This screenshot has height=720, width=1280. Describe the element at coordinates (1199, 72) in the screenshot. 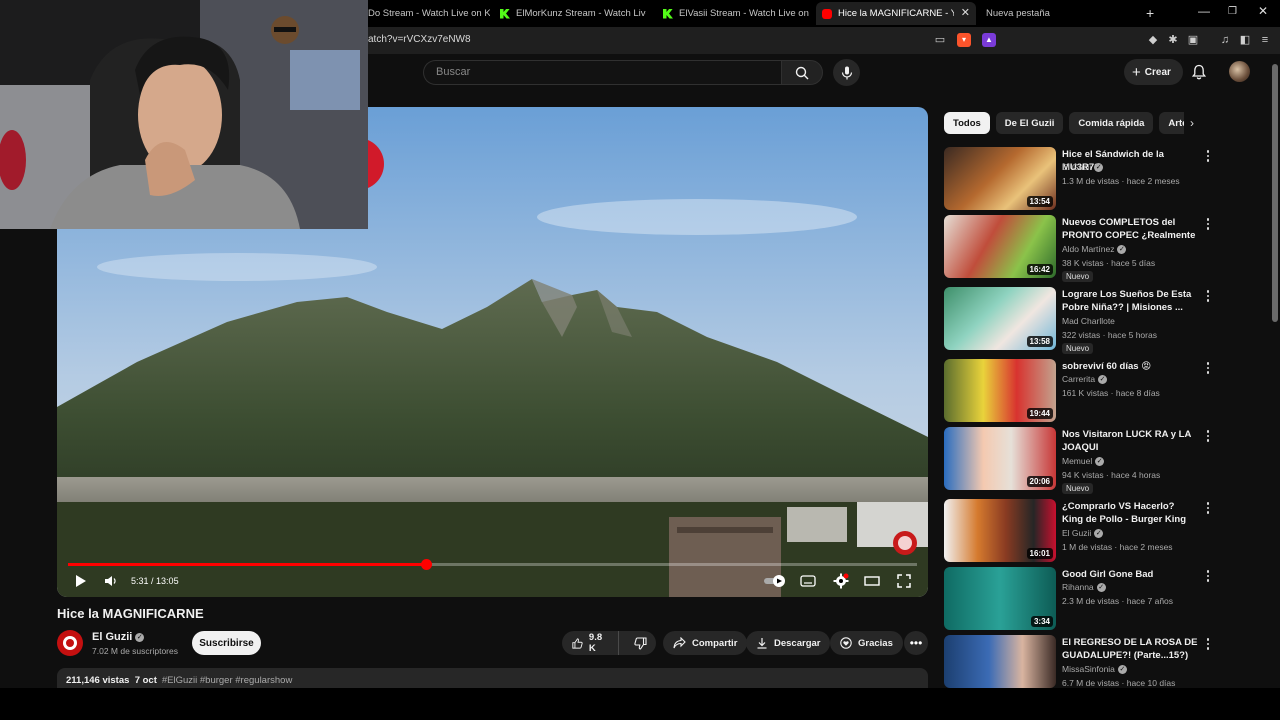

I see `notifications-bell-icon` at that location.